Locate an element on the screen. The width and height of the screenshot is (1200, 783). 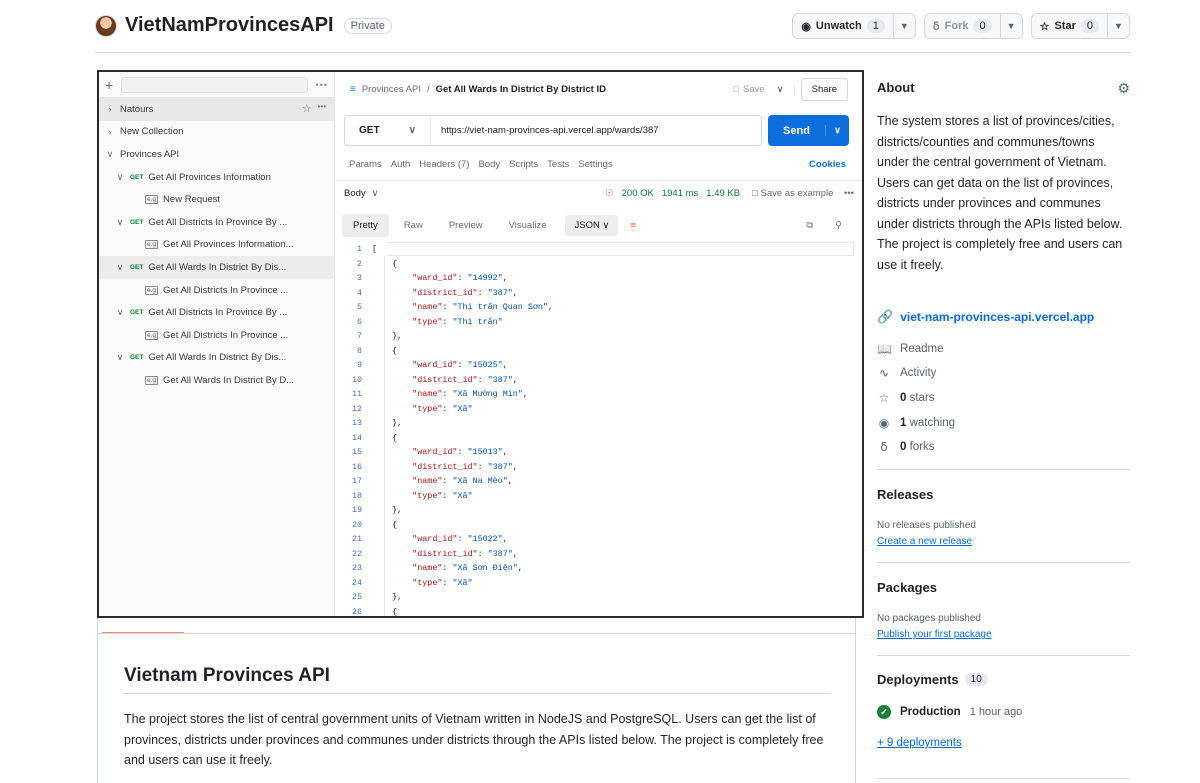
gear-icon: ⚙ is located at coordinates (1123, 88).